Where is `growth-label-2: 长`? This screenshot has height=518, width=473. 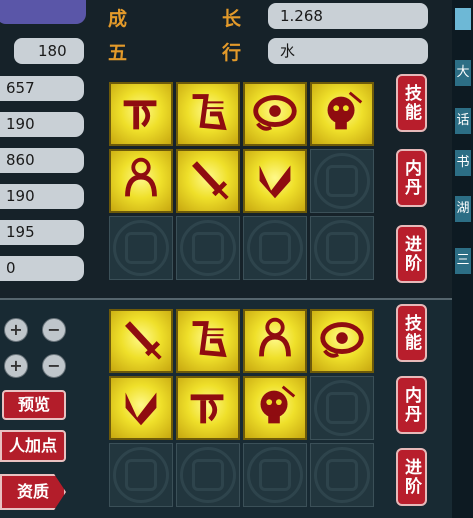
growth-label-2: 长 is located at coordinates (232, 19).